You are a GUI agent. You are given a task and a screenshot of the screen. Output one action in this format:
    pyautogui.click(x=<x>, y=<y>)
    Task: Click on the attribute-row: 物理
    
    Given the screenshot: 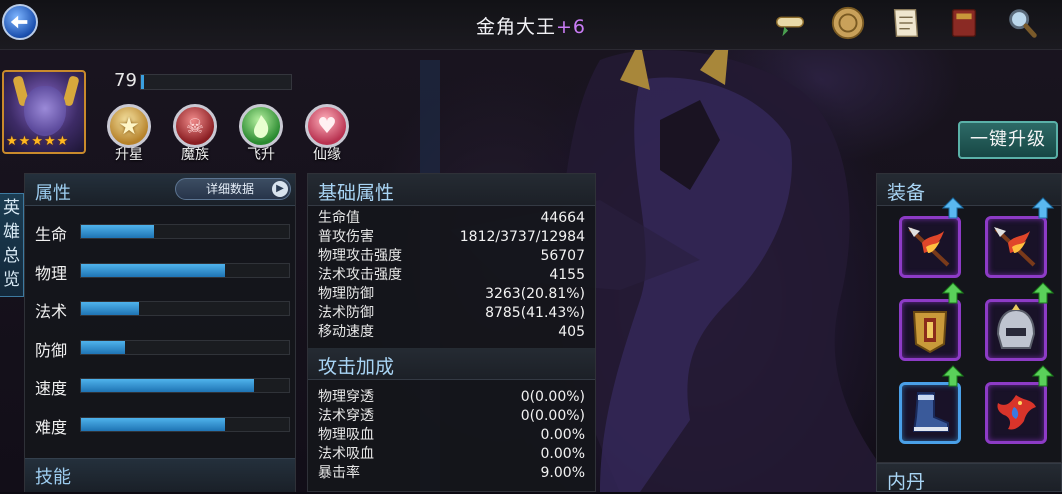 What is the action you would take?
    pyautogui.click(x=163, y=271)
    